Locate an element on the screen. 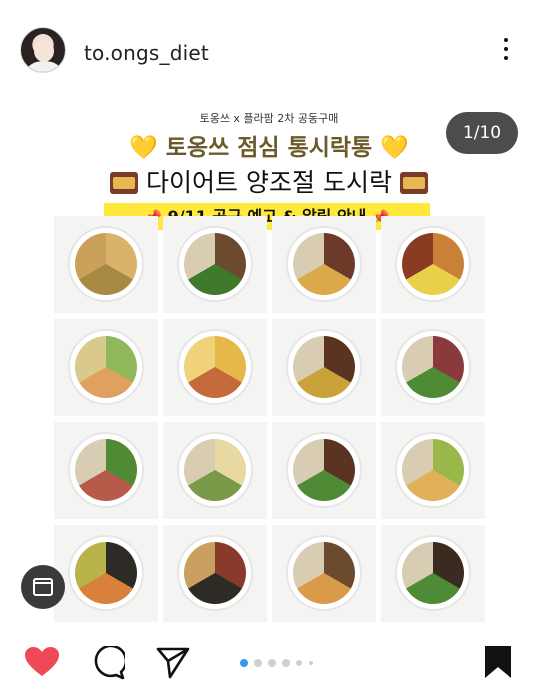 The image size is (538, 694). title-line1-text: 토옹쓰 점심 통시락통 is located at coordinates (269, 148).